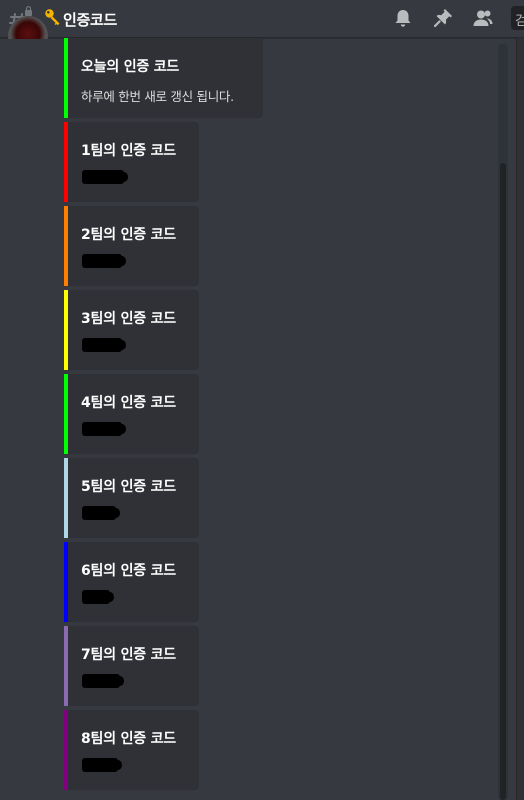  What do you see at coordinates (131, 162) in the screenshot?
I see `embed-team-1-code: 1팀의 인증 코드` at bounding box center [131, 162].